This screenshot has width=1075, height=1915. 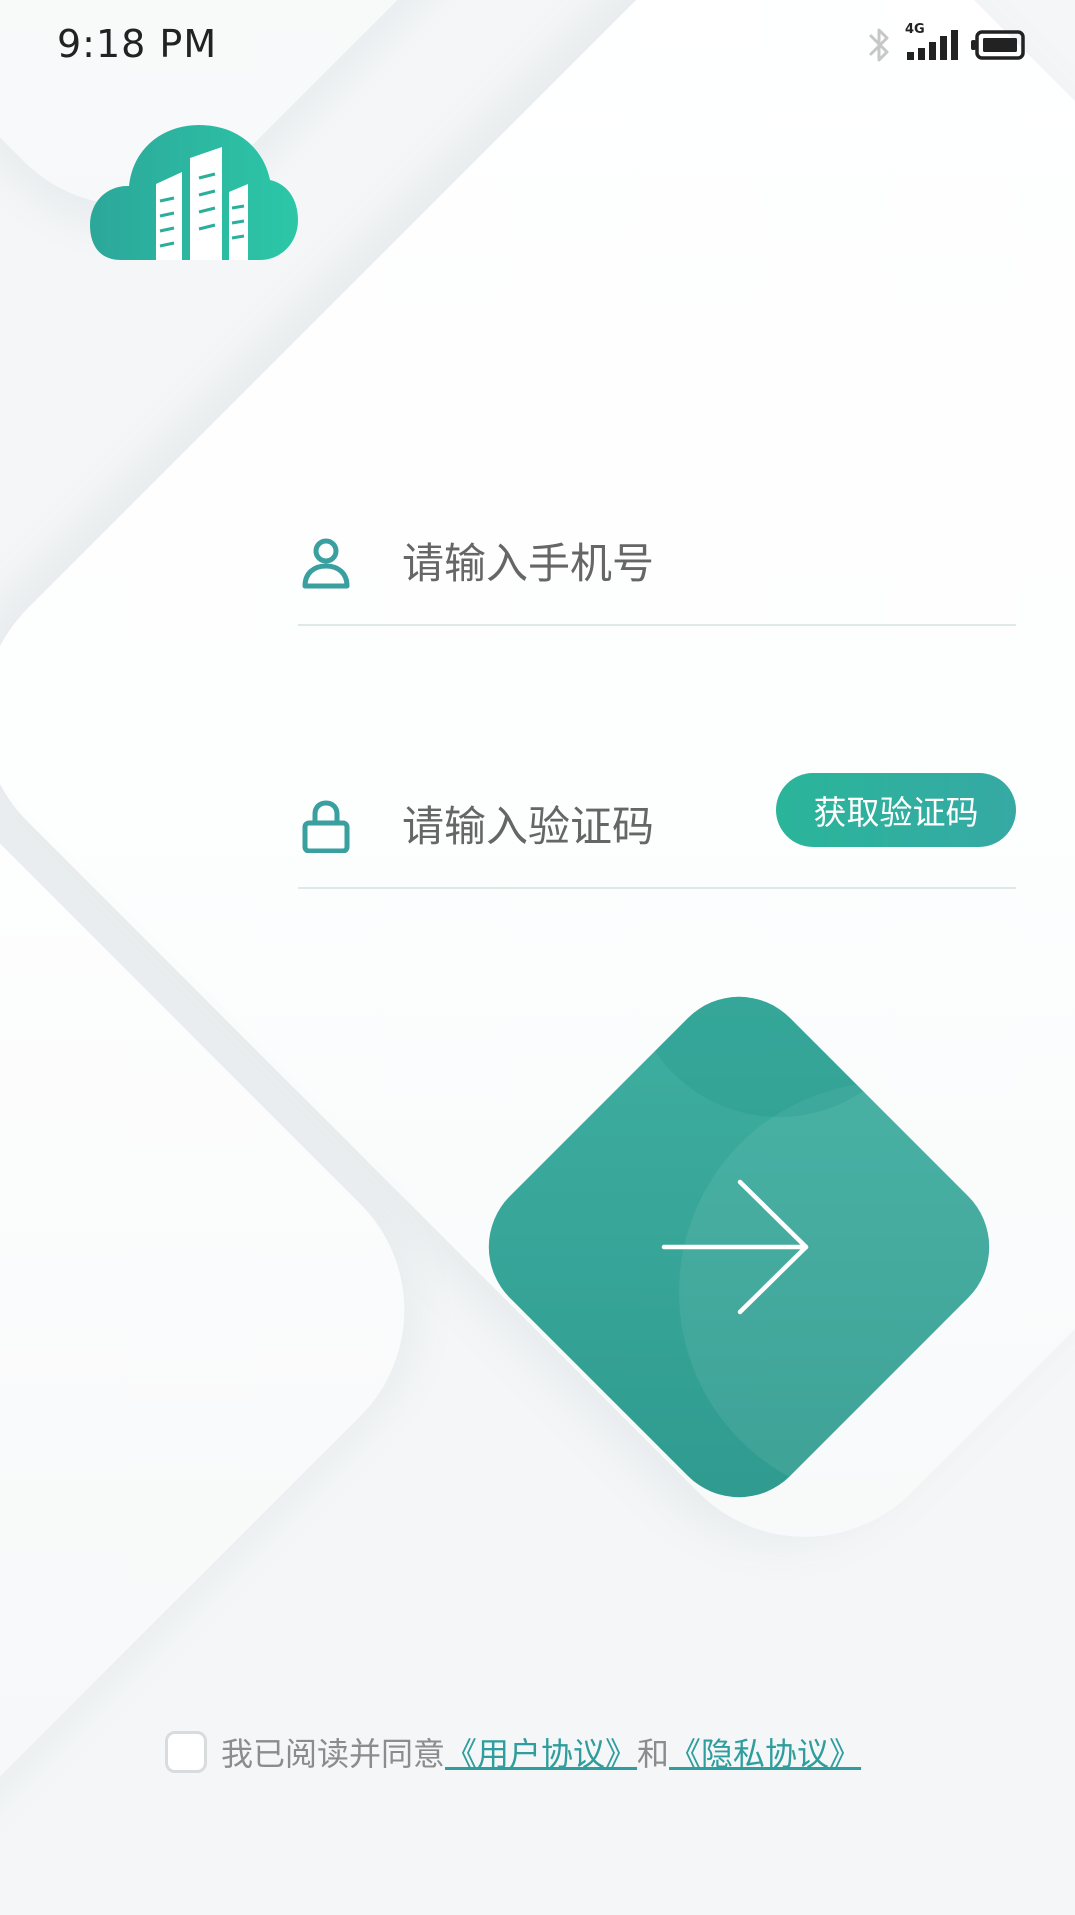 I want to click on code-row: 获取验证码, so click(x=657, y=831).